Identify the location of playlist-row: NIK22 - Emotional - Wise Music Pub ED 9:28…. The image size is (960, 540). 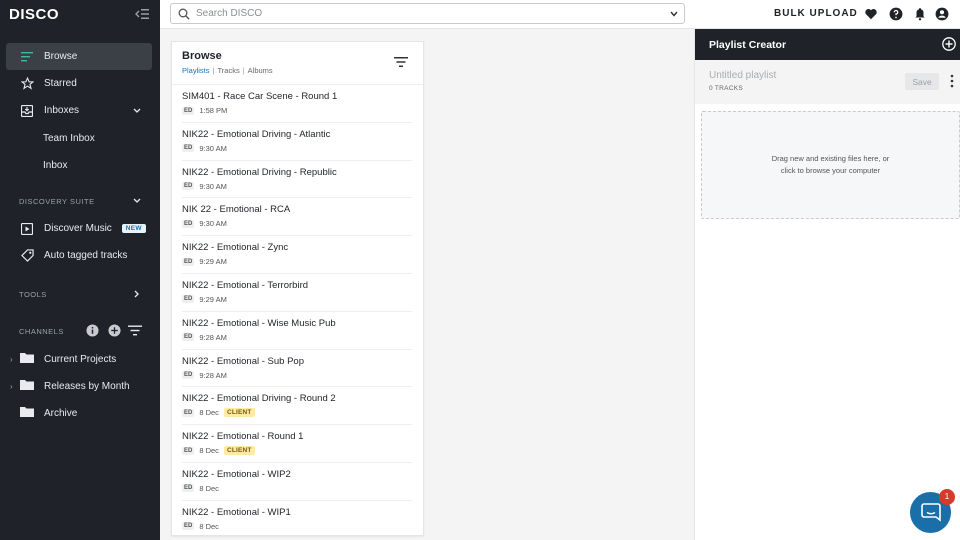
(297, 331).